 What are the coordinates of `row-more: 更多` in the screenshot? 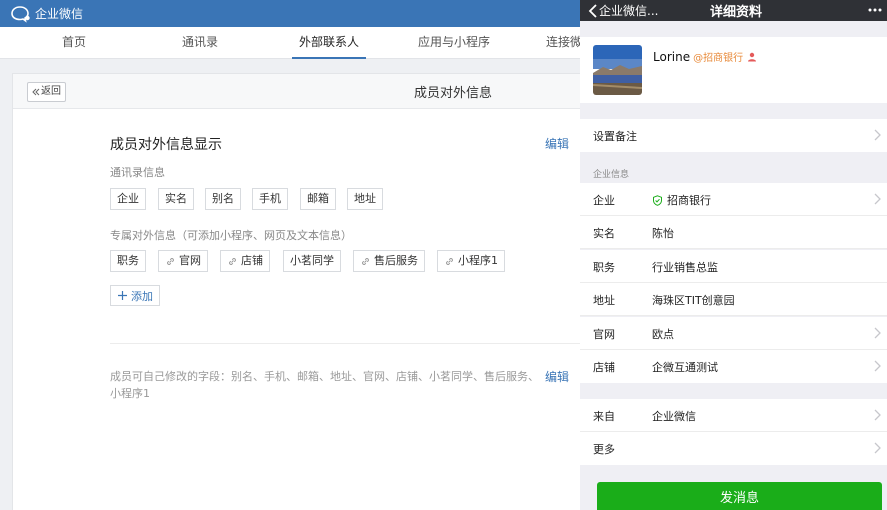 It's located at (733, 448).